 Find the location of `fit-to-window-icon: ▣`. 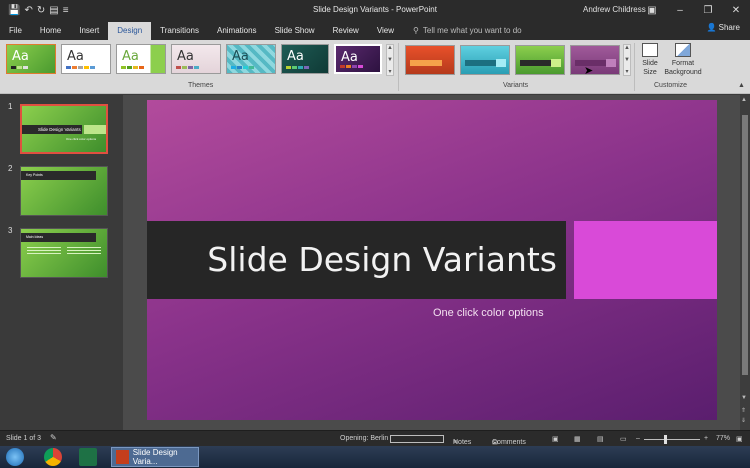

fit-to-window-icon: ▣ is located at coordinates (739, 439).